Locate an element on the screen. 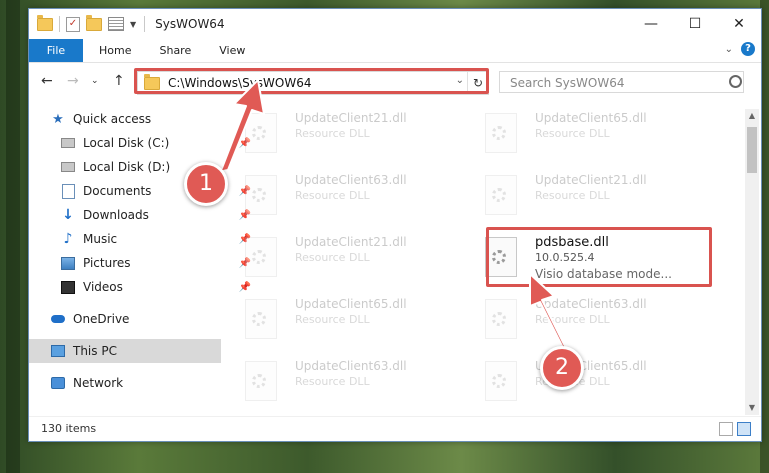 The width and height of the screenshot is (769, 473). vertical-scrollbar: ▲ ▼ is located at coordinates (752, 262).